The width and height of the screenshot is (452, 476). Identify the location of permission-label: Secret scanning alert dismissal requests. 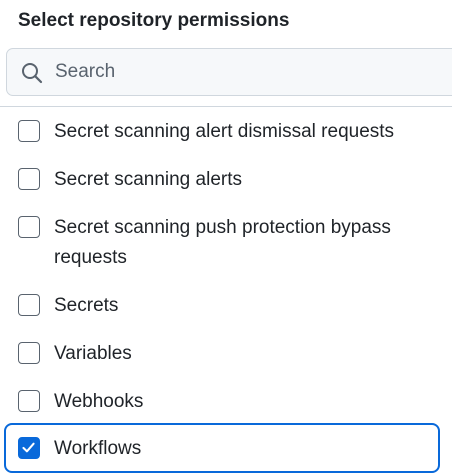
(224, 131).